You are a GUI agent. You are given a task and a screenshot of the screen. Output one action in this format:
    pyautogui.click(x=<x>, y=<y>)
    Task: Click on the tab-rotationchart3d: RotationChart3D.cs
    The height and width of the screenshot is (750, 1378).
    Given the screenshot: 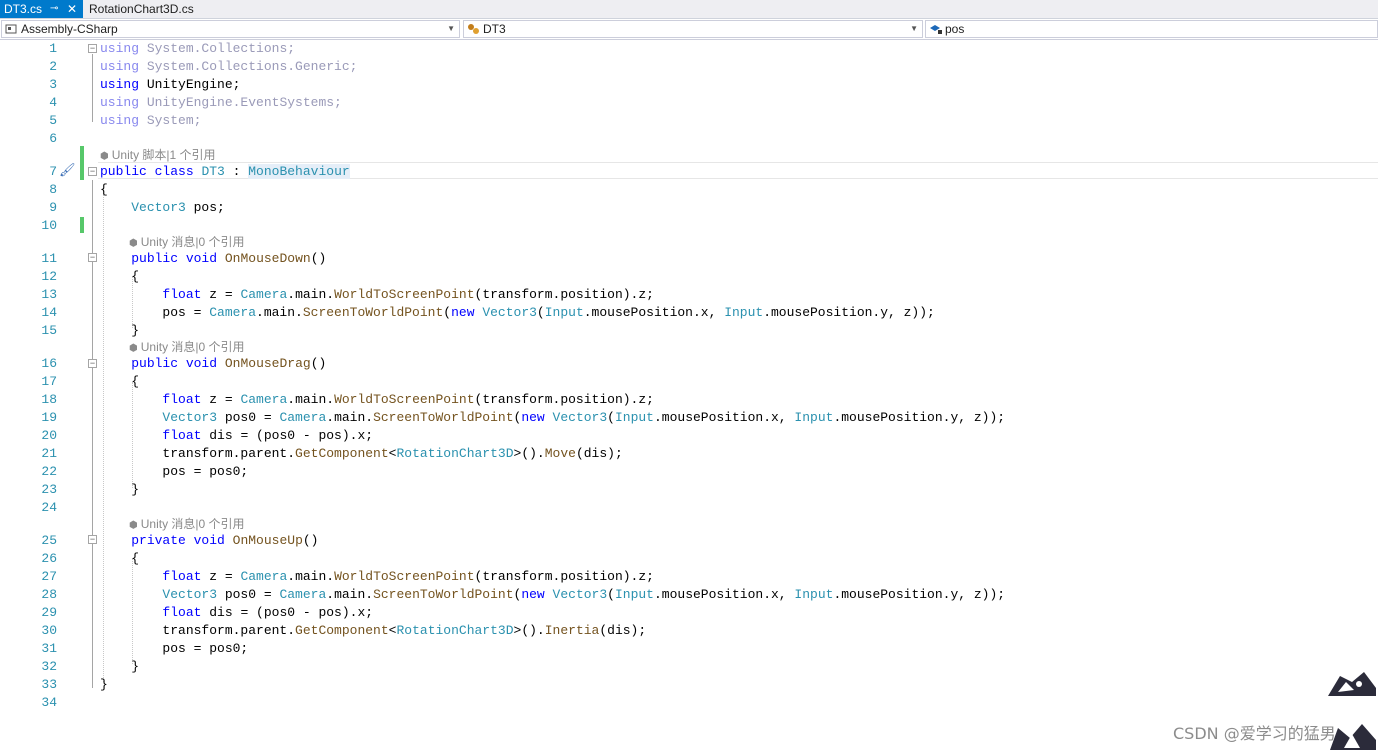 What is the action you would take?
    pyautogui.click(x=145, y=9)
    